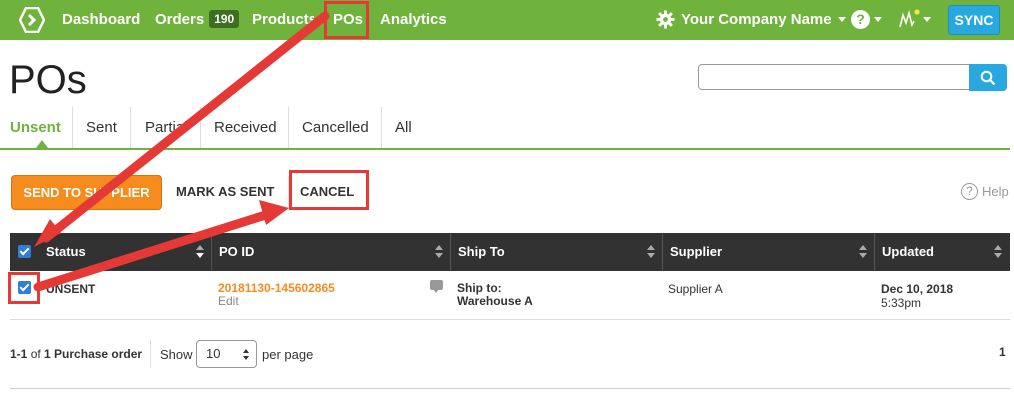 Image resolution: width=1014 pixels, height=397 pixels. I want to click on updated-time: 5:33pm, so click(901, 303).